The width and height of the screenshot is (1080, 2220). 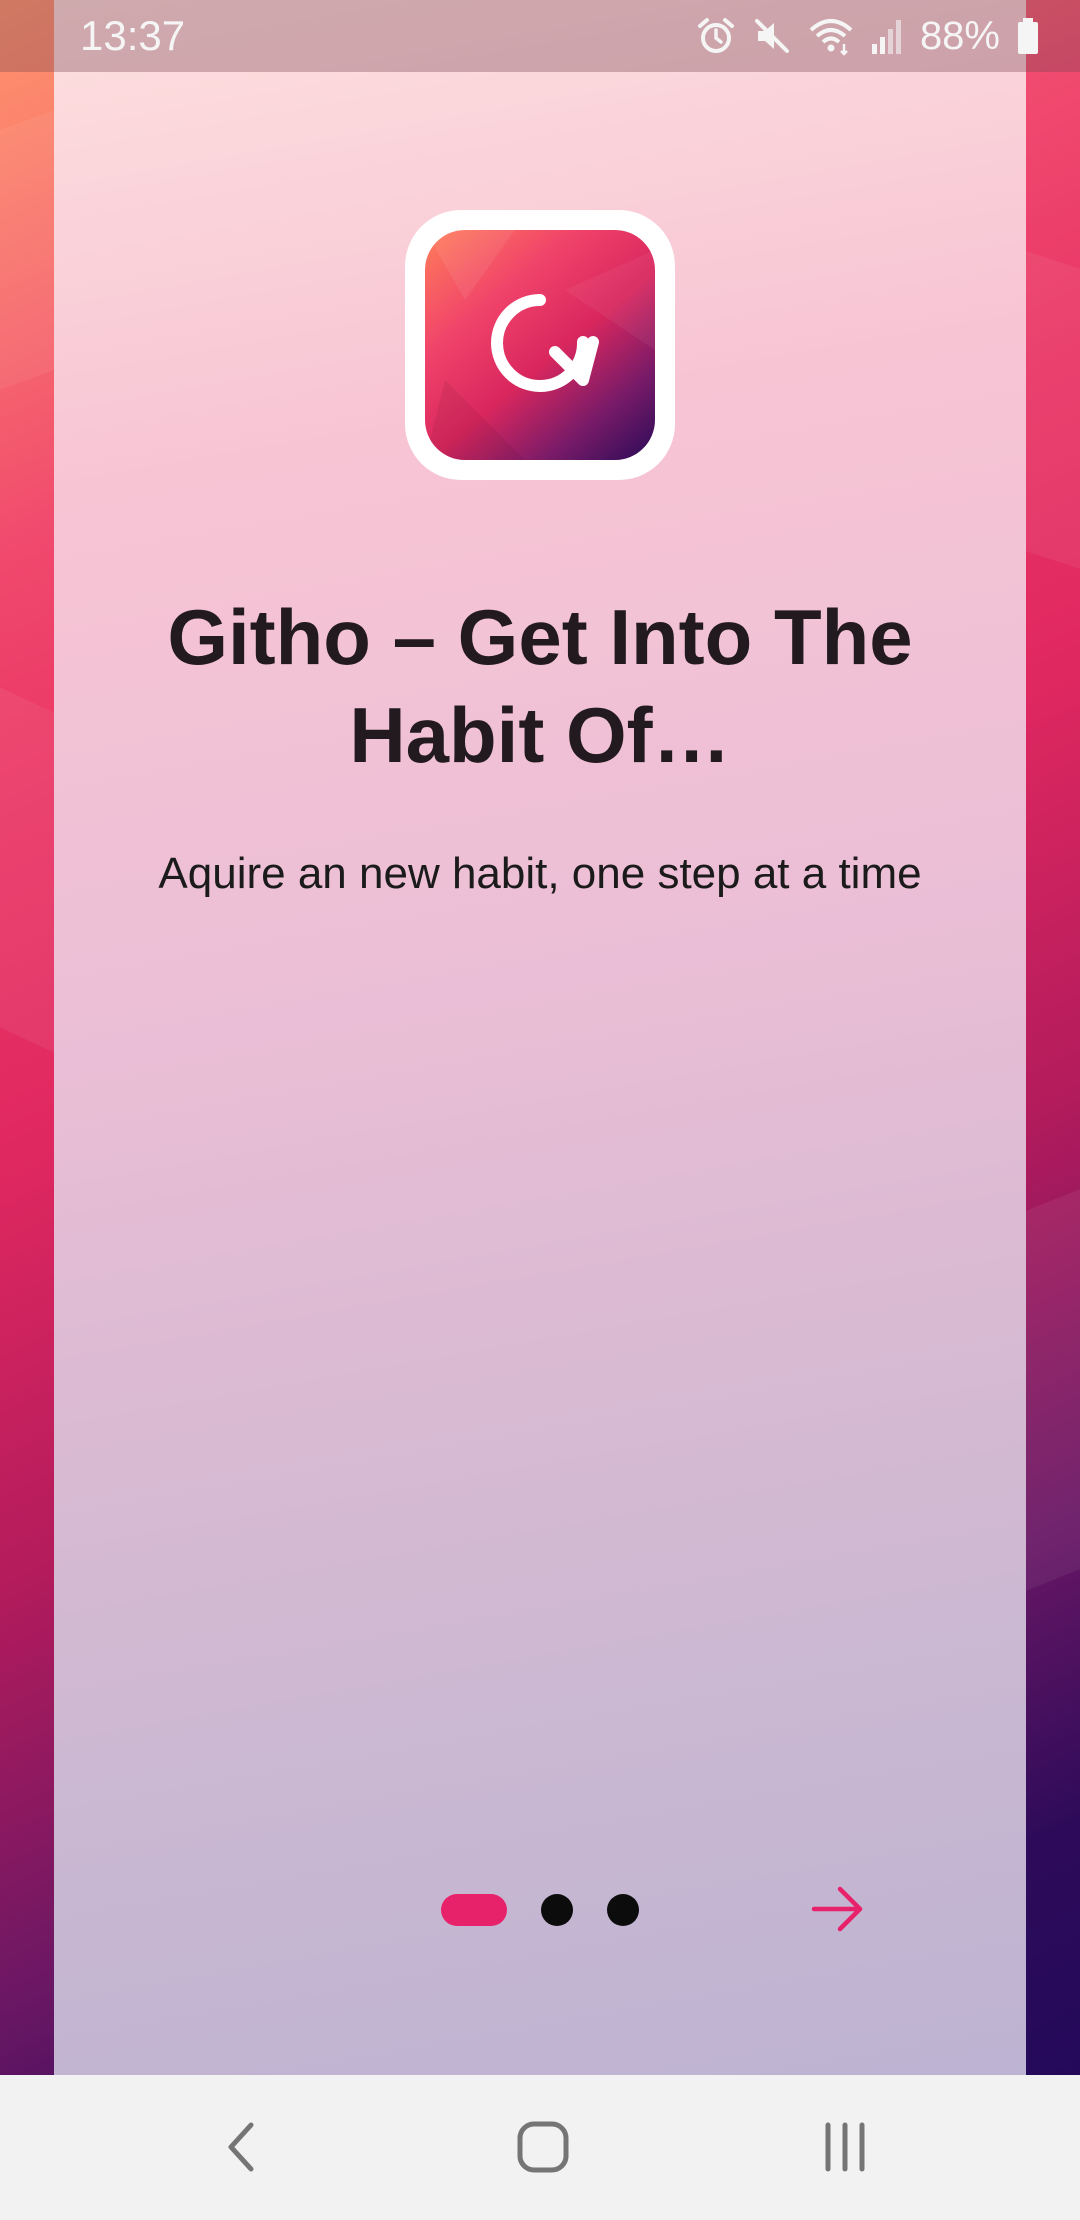 I want to click on app-logo-frame, so click(x=540, y=345).